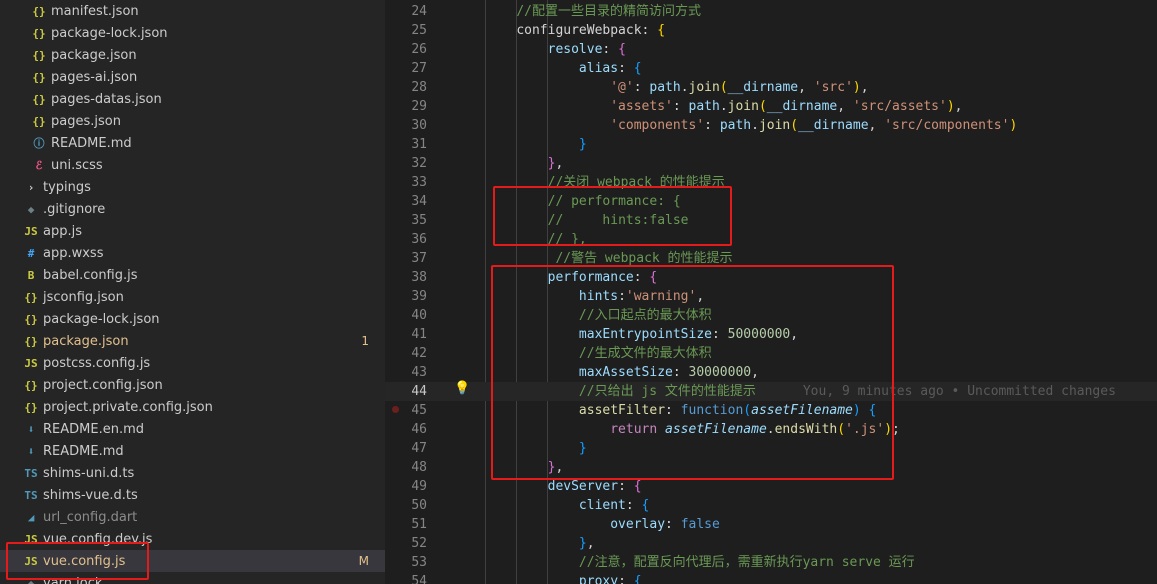  I want to click on explorer-item: ℰuni.scss, so click(192, 165).